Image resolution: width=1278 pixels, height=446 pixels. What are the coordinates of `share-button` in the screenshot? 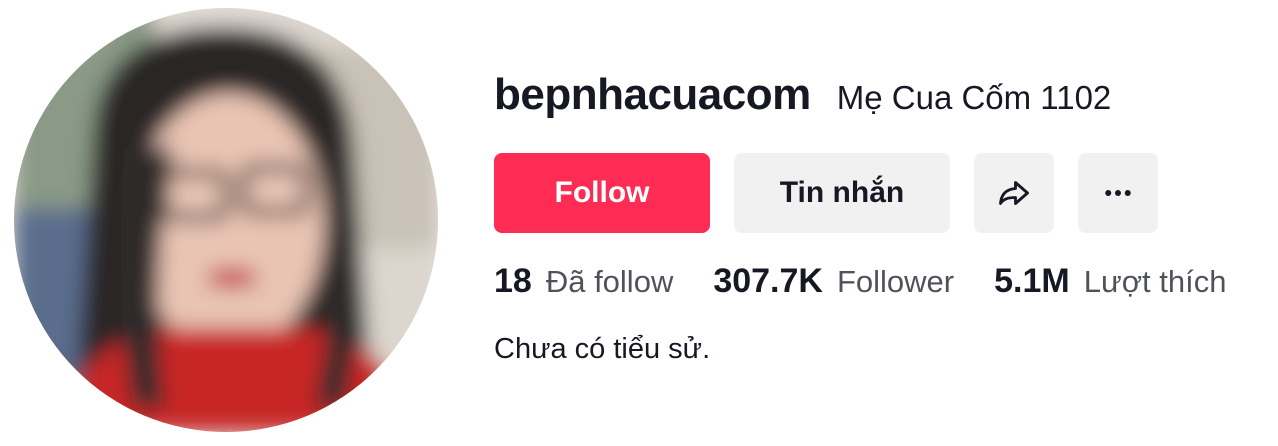 It's located at (1014, 193).